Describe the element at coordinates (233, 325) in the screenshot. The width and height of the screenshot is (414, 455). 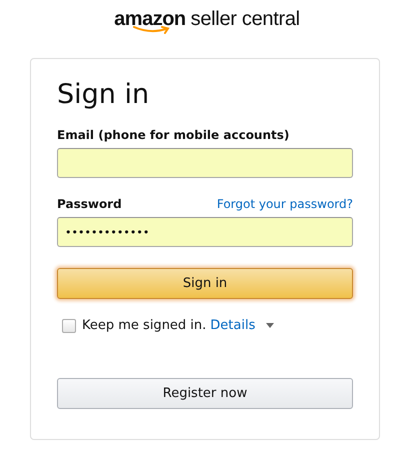
I see `details-link: Details` at that location.